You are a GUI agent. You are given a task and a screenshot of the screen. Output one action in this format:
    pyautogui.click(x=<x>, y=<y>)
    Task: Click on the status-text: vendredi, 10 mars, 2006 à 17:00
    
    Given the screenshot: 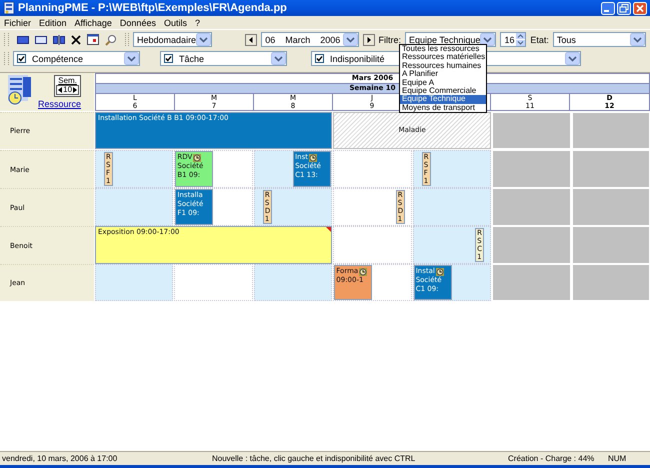 What is the action you would take?
    pyautogui.click(x=60, y=458)
    